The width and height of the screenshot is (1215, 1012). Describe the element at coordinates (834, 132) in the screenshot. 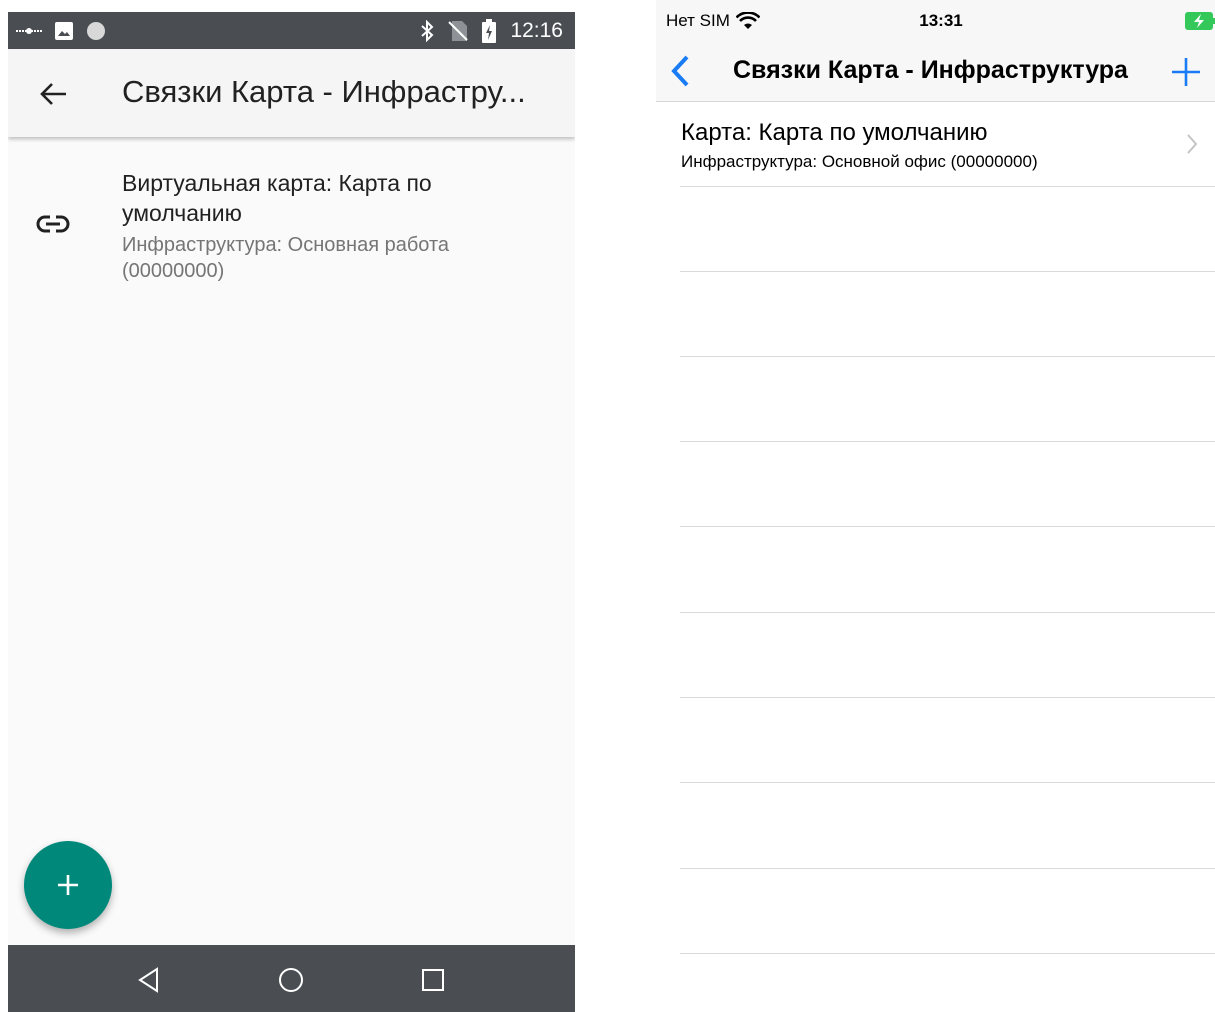

I see `row-title: Карта: Карта по умолчанию` at that location.